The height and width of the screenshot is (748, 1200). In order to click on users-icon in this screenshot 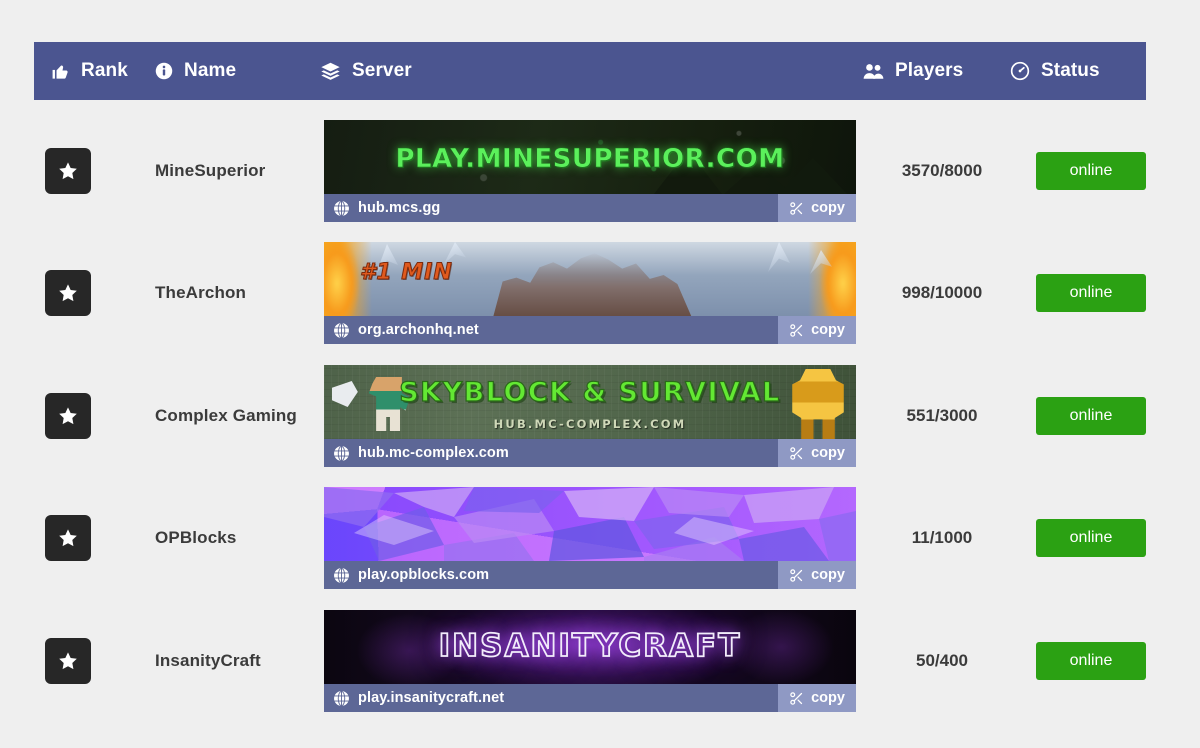, I will do `click(873, 71)`.